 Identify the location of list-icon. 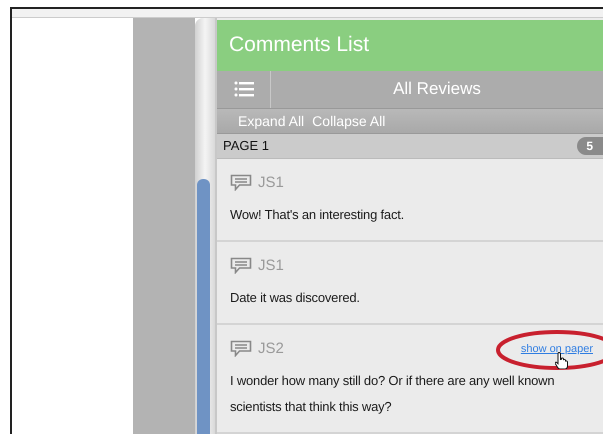
(244, 89).